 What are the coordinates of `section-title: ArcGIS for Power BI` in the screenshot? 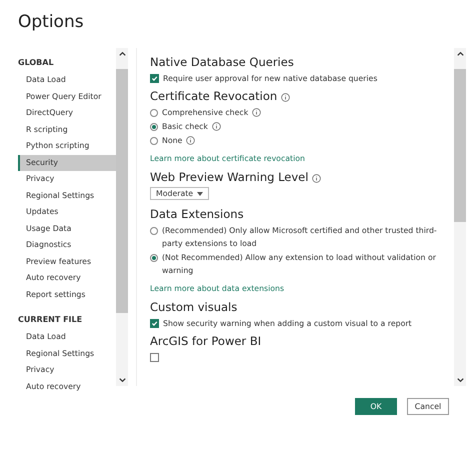 It's located at (206, 341).